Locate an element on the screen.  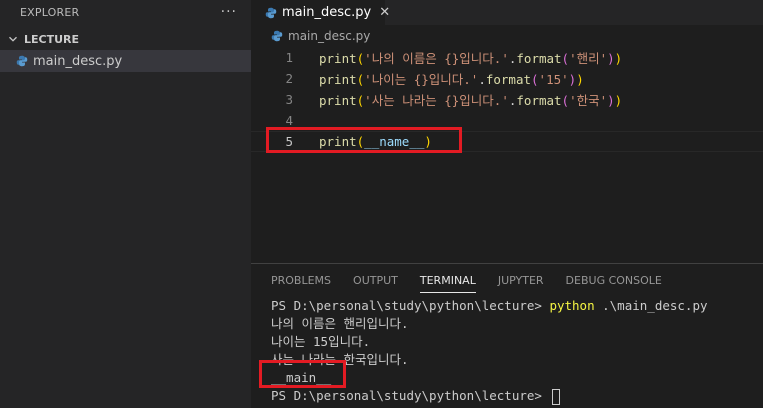
code-text: print('나의 이름은 {}입니다.'.format('핸리')) is located at coordinates (470, 57).